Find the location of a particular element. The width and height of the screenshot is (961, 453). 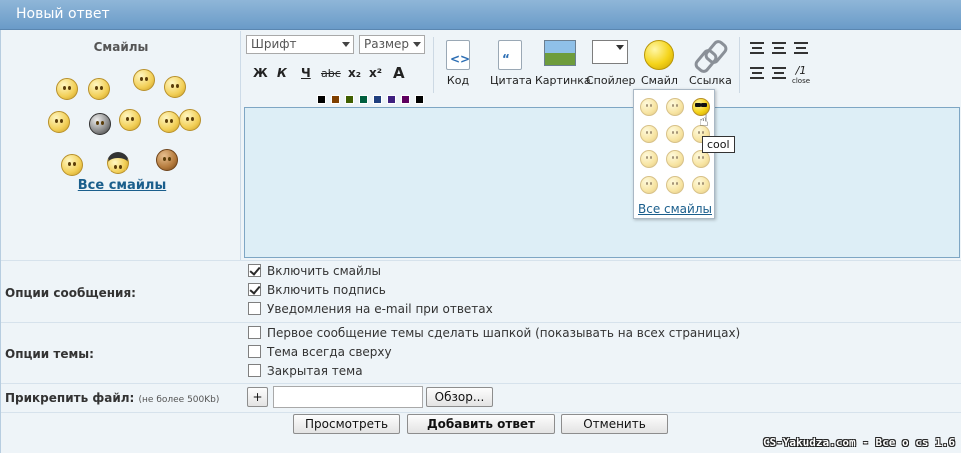

size-select: Размер is located at coordinates (392, 44).